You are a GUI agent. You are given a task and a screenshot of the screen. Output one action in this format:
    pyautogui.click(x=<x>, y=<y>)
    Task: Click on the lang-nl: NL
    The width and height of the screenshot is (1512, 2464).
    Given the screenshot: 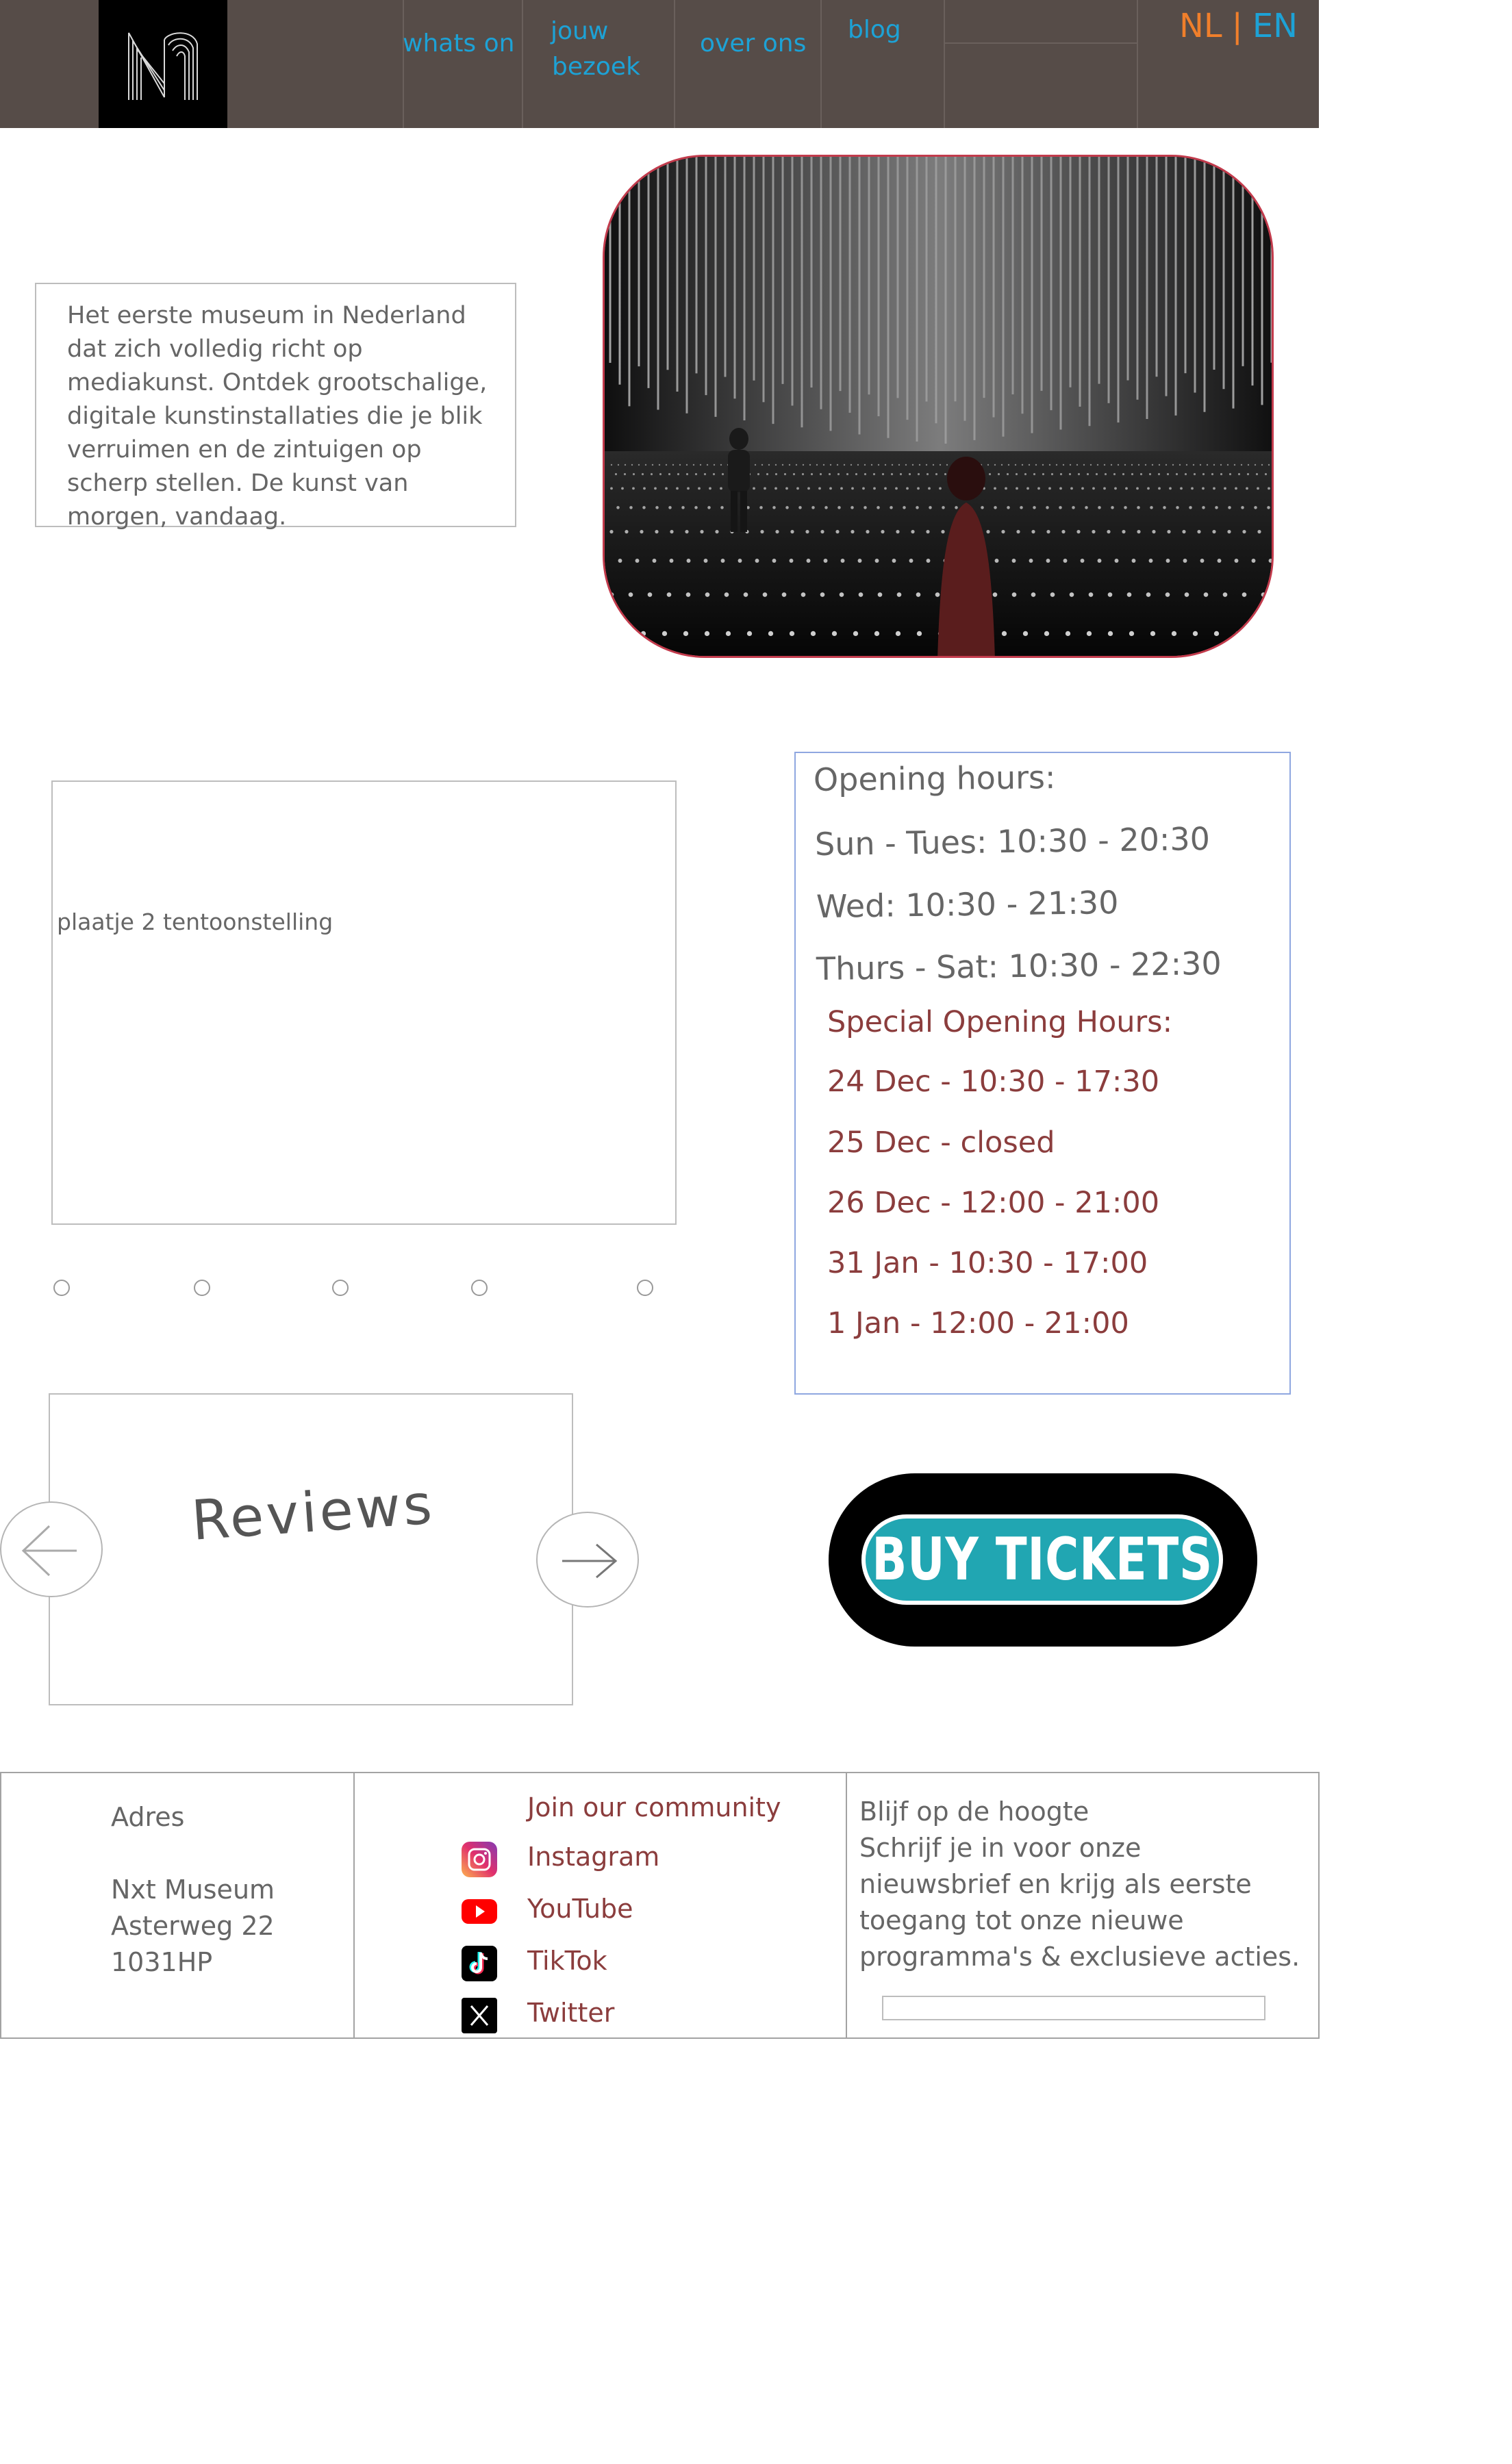 What is the action you would take?
    pyautogui.click(x=1200, y=26)
    